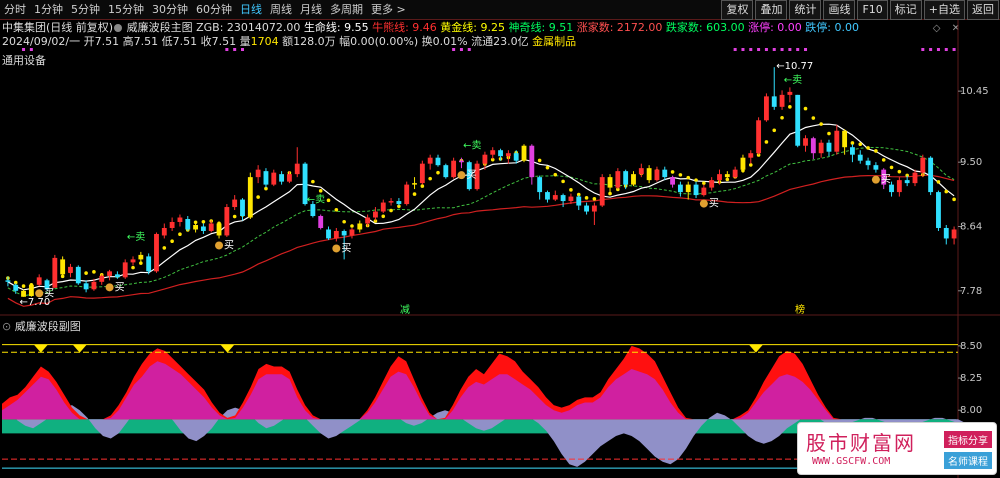 This screenshot has width=1000, height=478. What do you see at coordinates (971, 226) in the screenshot?
I see `main-y-tick-label: 8.64` at bounding box center [971, 226].